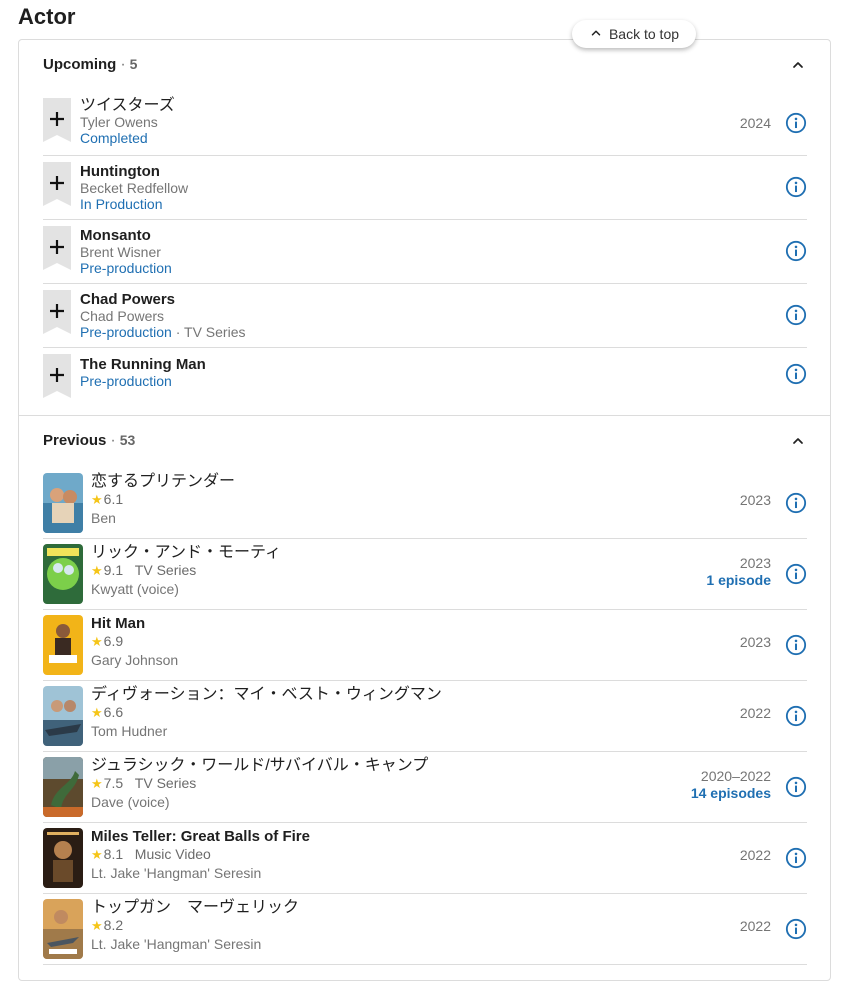  I want to click on title-link: リック・アンド・モーティ, so click(186, 552).